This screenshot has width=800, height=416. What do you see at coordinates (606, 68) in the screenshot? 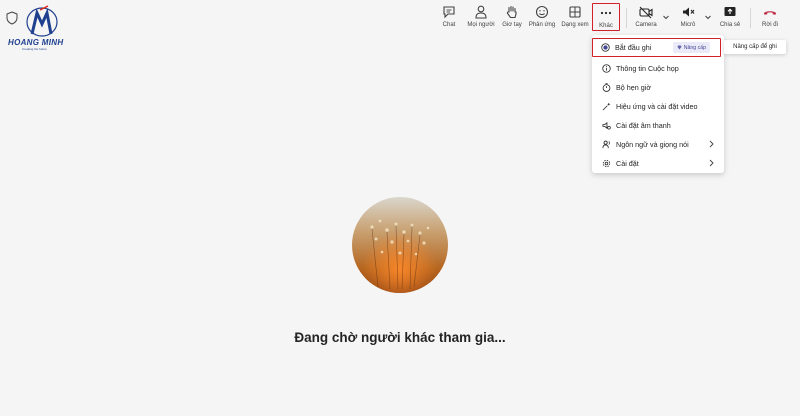
I see `info-icon` at bounding box center [606, 68].